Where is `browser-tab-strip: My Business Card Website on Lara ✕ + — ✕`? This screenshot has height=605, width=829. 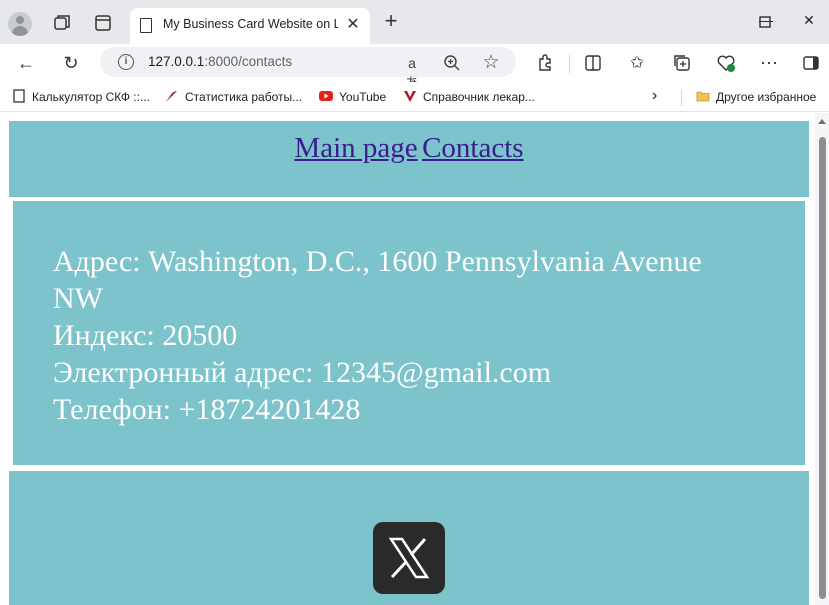 browser-tab-strip: My Business Card Website on Lara ✕ + — ✕ is located at coordinates (414, 22).